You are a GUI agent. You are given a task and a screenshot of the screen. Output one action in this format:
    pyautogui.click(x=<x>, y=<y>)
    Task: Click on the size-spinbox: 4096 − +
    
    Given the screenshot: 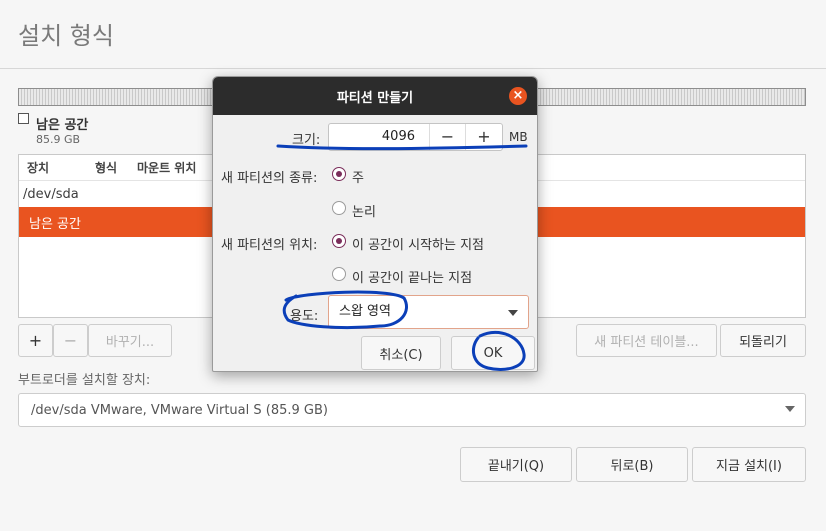 What is the action you would take?
    pyautogui.click(x=415, y=137)
    